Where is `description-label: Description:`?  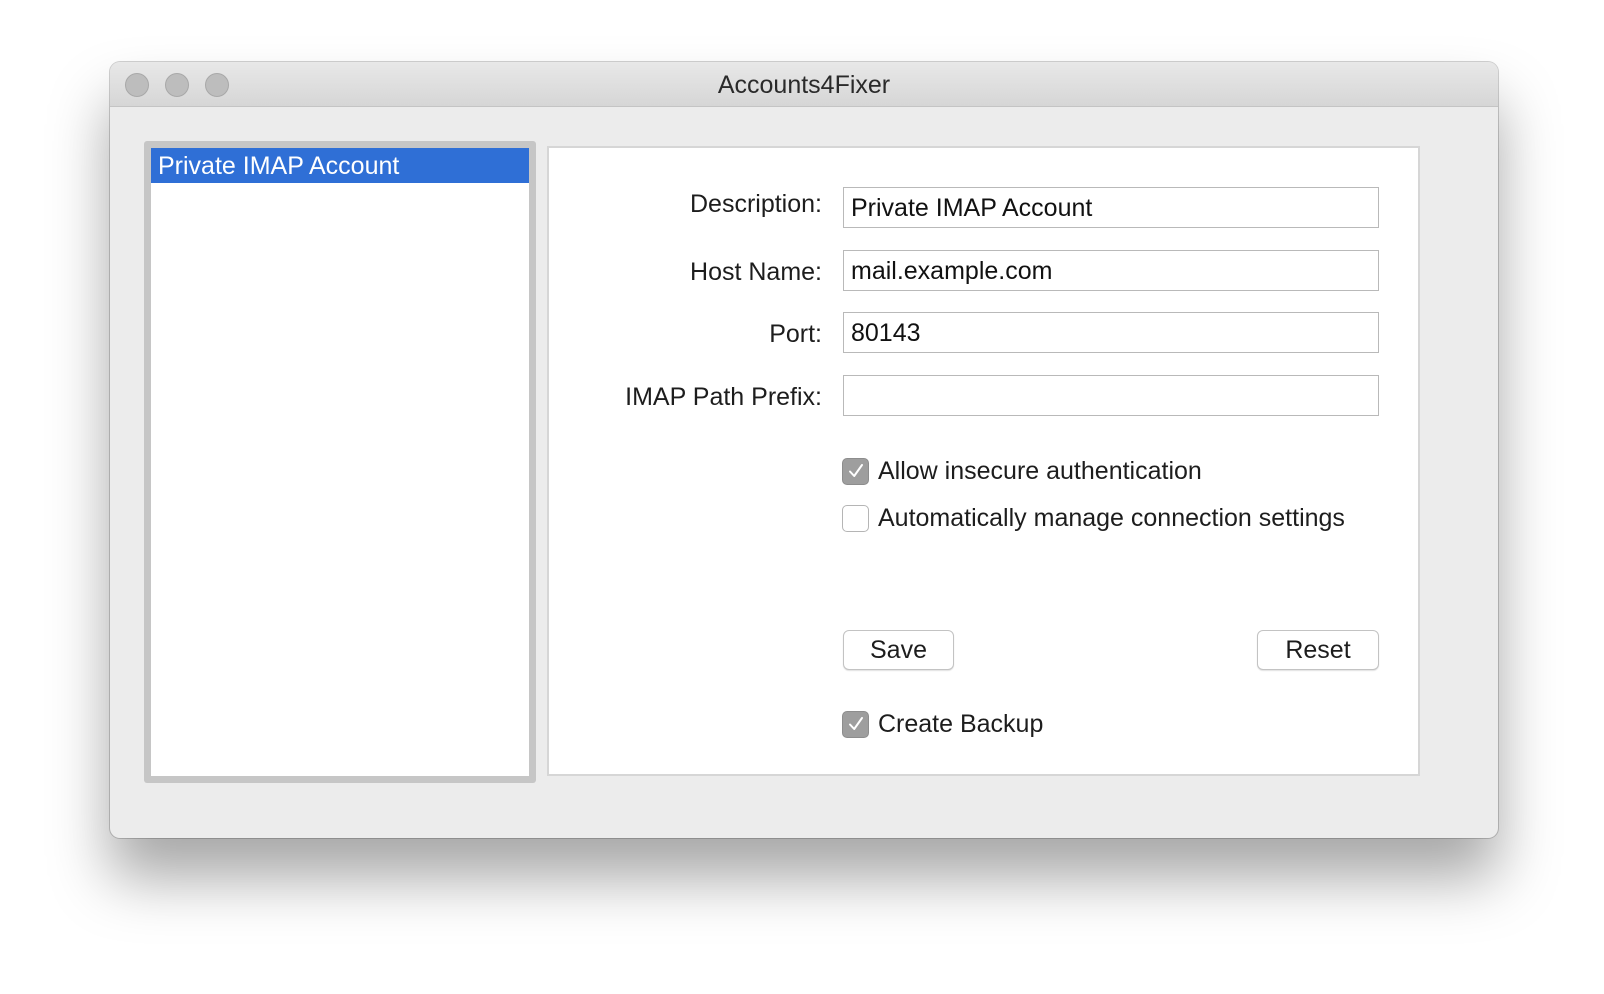
description-label: Description: is located at coordinates (756, 204).